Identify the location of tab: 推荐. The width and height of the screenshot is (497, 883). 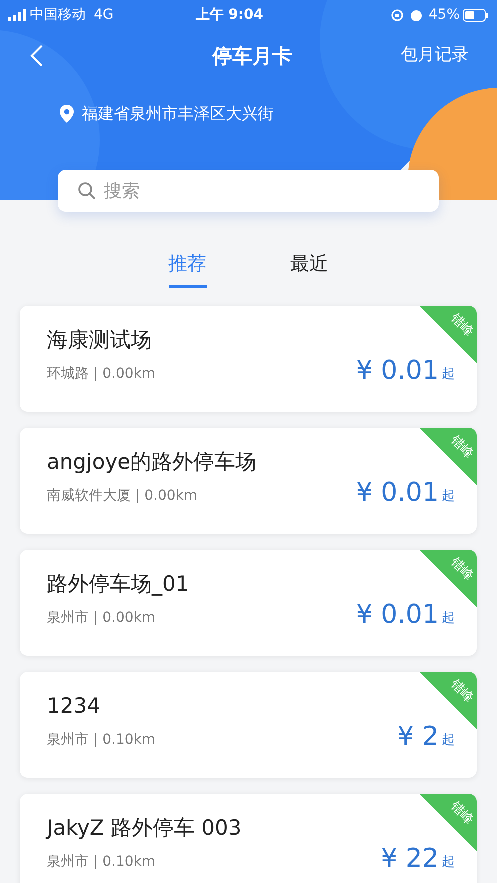
(187, 269).